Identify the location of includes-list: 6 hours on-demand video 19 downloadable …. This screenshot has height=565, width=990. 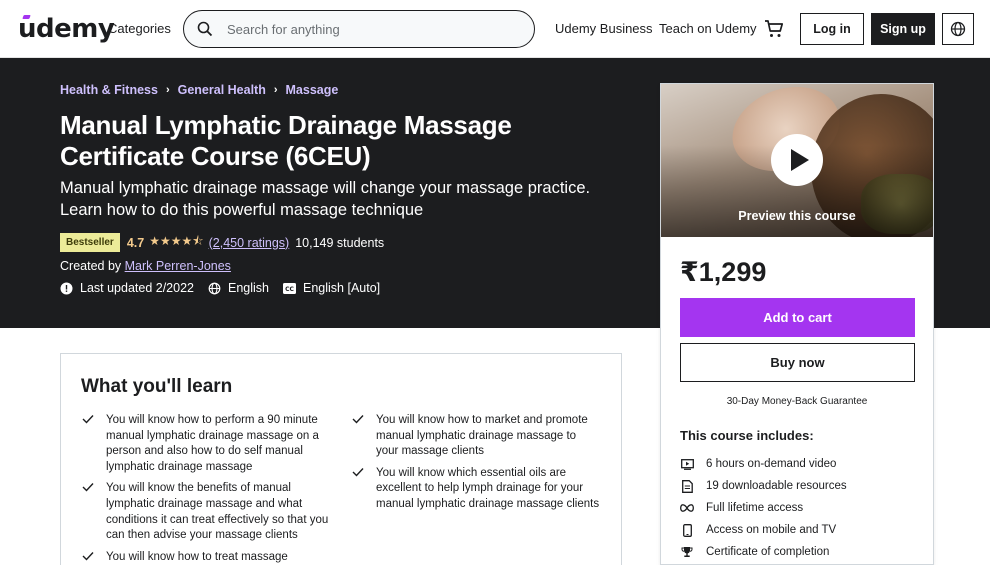
(763, 508).